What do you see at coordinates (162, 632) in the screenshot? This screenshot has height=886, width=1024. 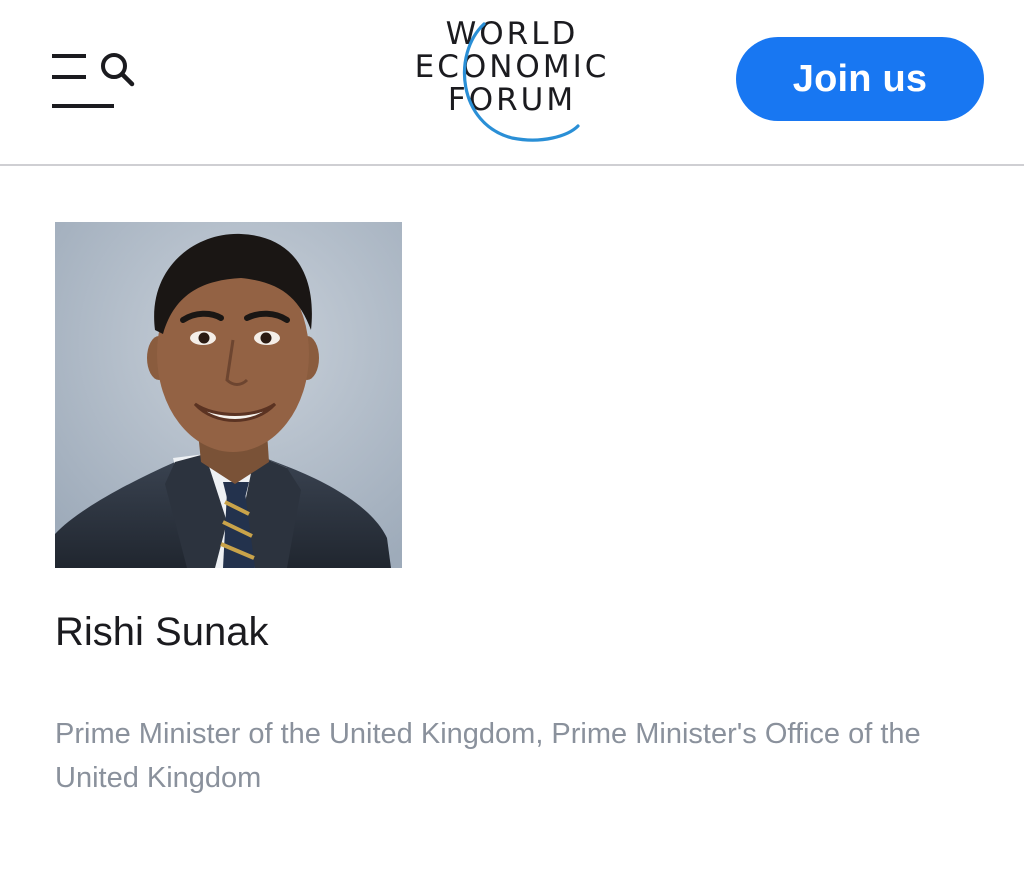 I see `profile-name: Rishi Sunak` at bounding box center [162, 632].